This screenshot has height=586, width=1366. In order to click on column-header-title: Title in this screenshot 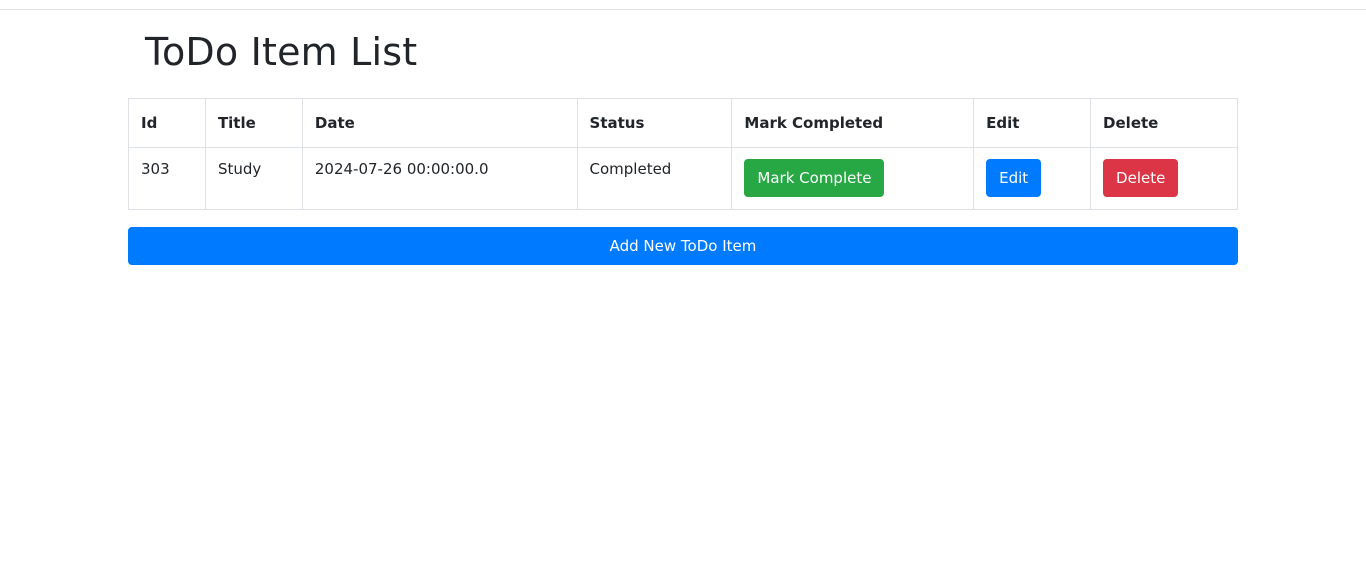, I will do `click(253, 123)`.